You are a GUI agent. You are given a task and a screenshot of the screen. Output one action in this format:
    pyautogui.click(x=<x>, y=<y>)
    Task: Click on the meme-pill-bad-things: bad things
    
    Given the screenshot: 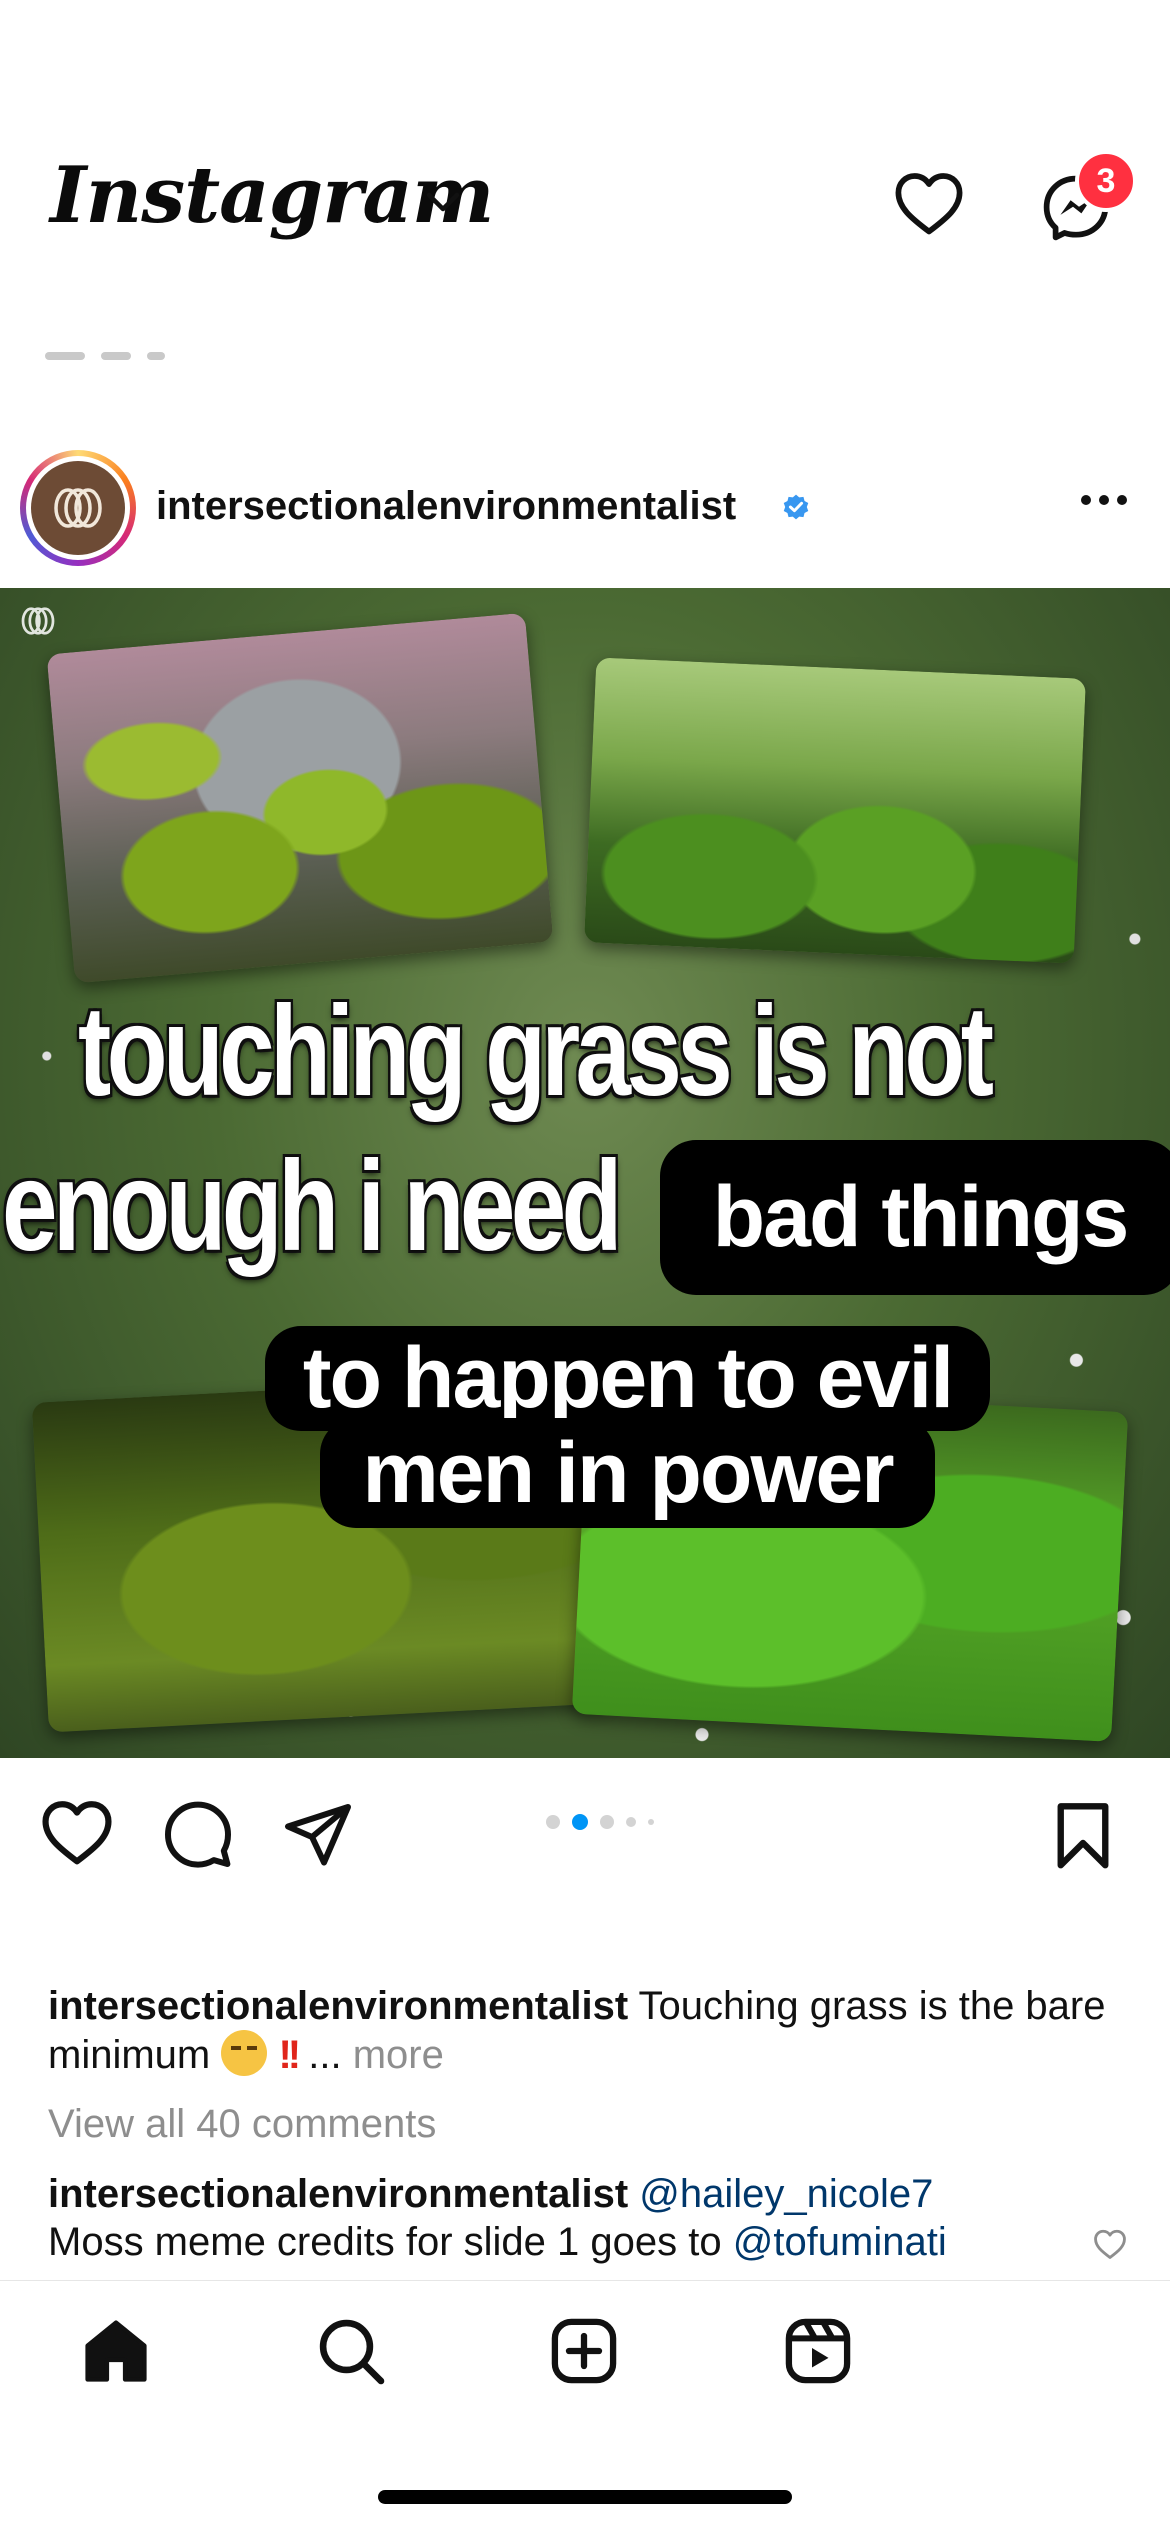 What is the action you would take?
    pyautogui.click(x=915, y=1217)
    